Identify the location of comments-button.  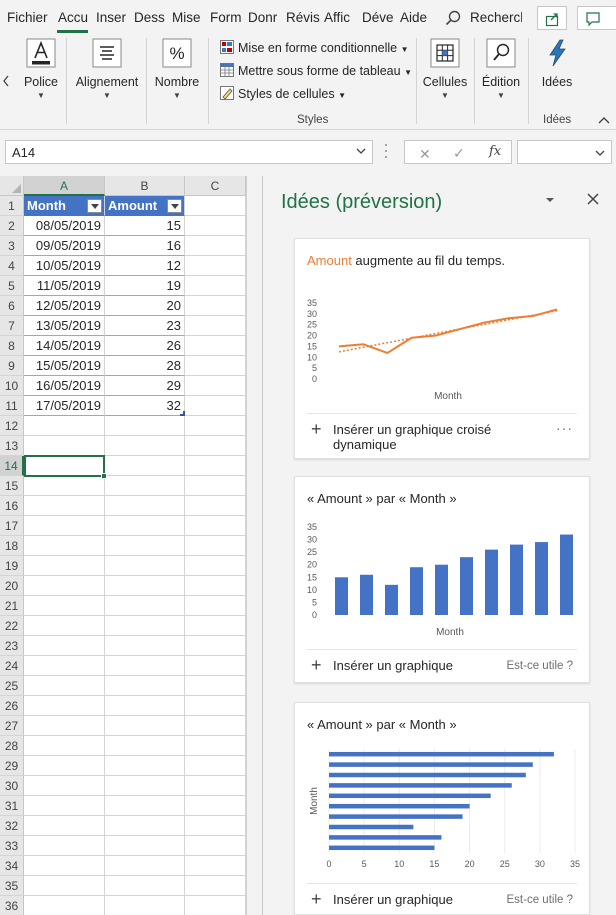
(596, 18).